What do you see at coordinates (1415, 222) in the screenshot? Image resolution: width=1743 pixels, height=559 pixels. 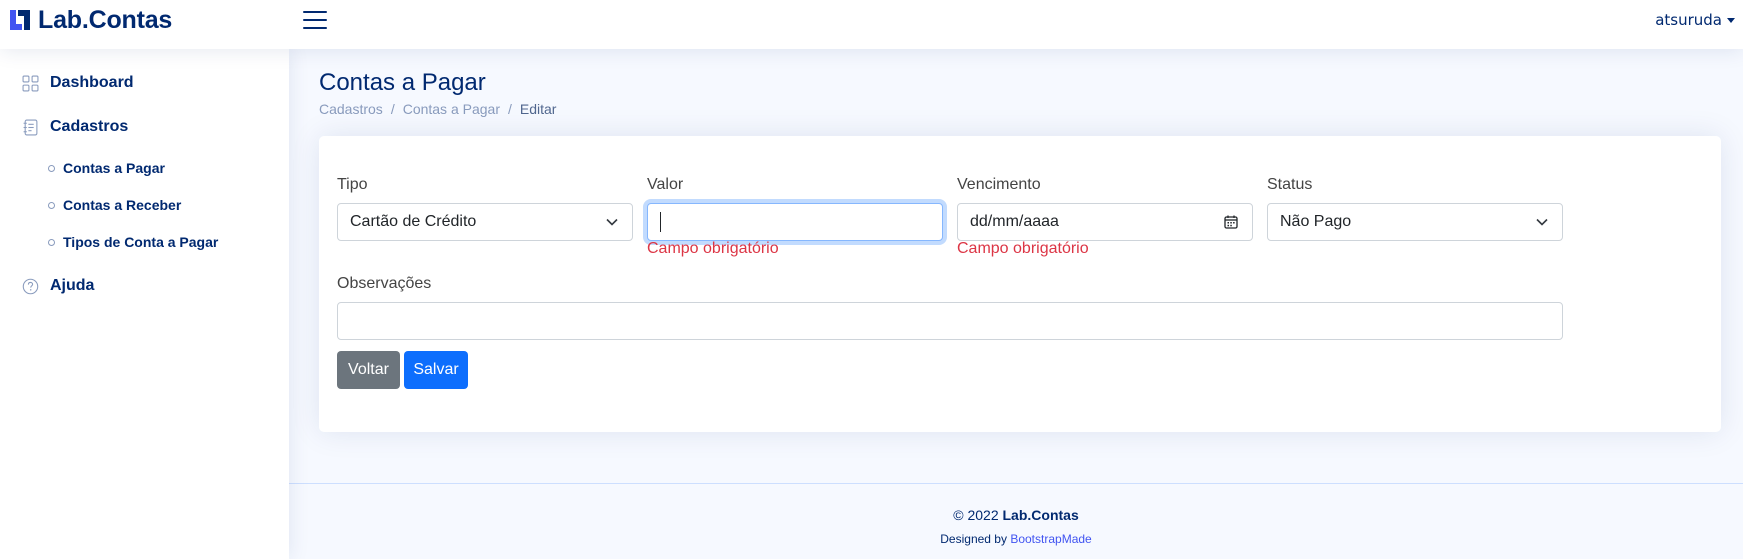 I see `status-select: Não Pago` at bounding box center [1415, 222].